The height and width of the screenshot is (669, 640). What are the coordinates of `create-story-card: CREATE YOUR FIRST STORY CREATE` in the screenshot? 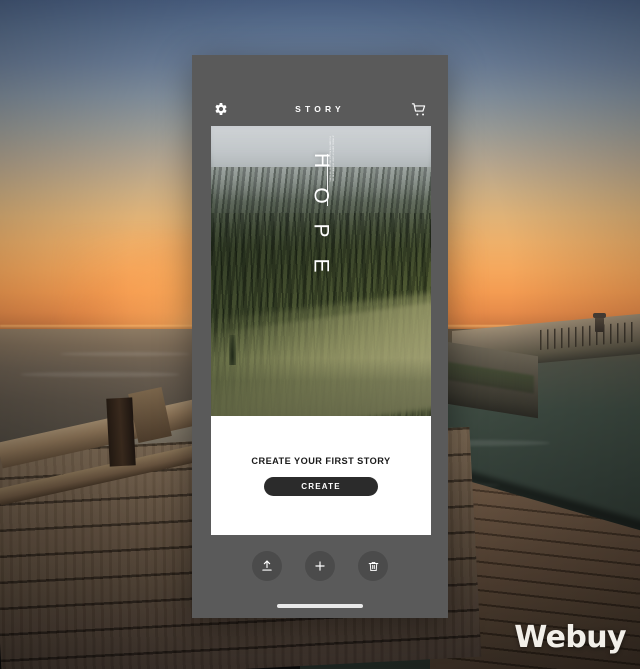 It's located at (321, 475).